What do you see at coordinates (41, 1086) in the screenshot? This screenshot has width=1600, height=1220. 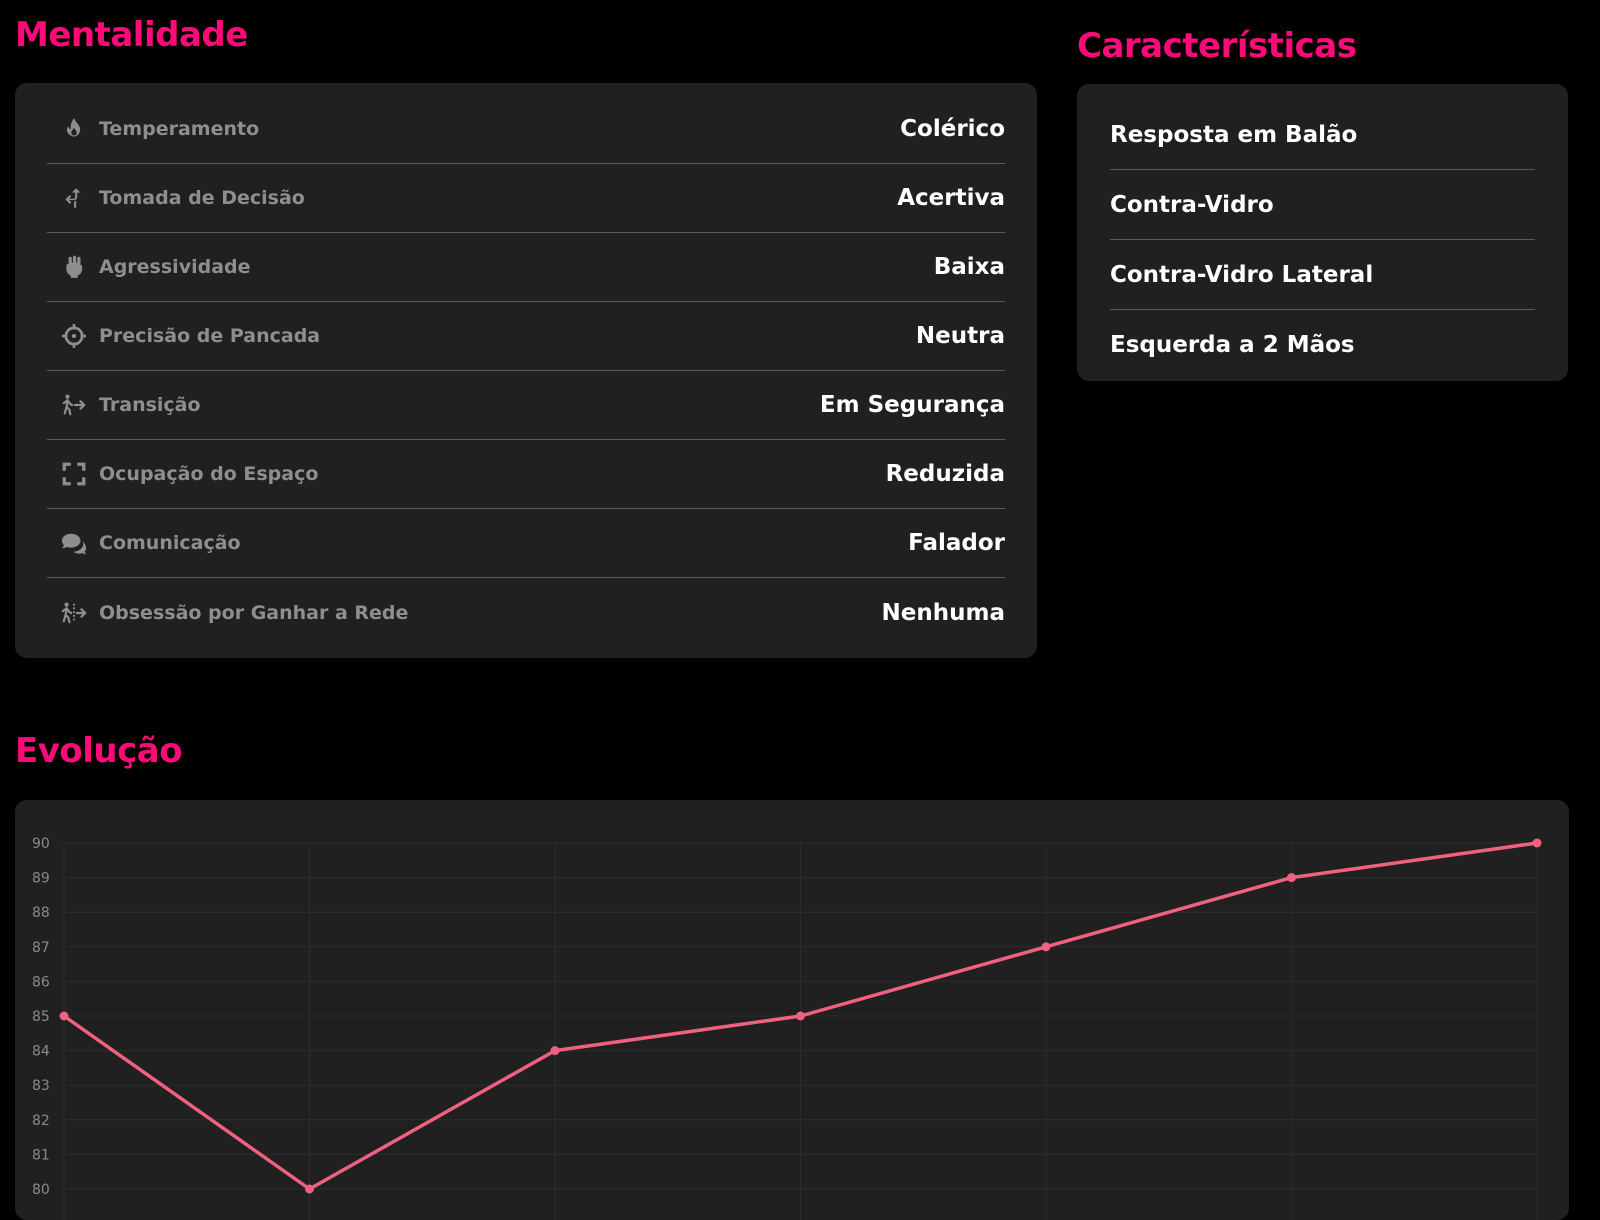 I see `chart-y-tick-label: 83` at bounding box center [41, 1086].